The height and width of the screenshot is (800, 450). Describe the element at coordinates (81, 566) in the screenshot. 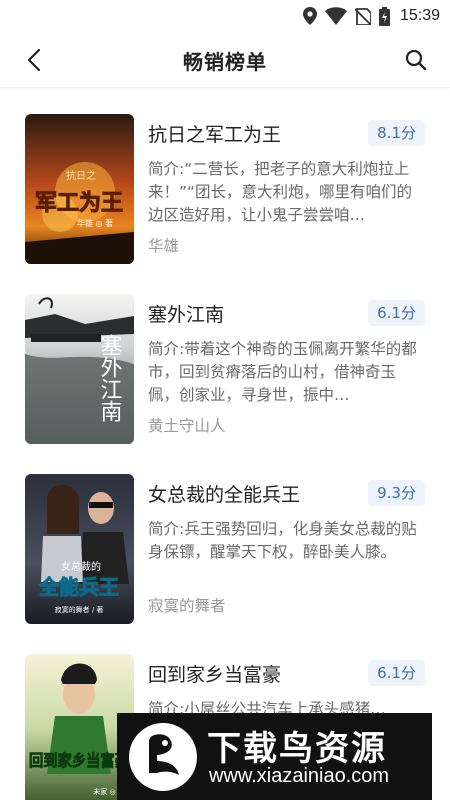

I see `cover-subtitle: 女总裁的` at that location.